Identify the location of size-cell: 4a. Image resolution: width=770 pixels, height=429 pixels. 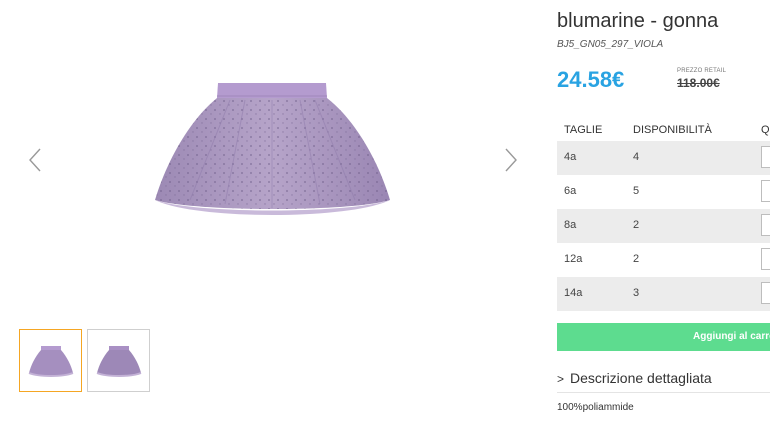
(570, 157).